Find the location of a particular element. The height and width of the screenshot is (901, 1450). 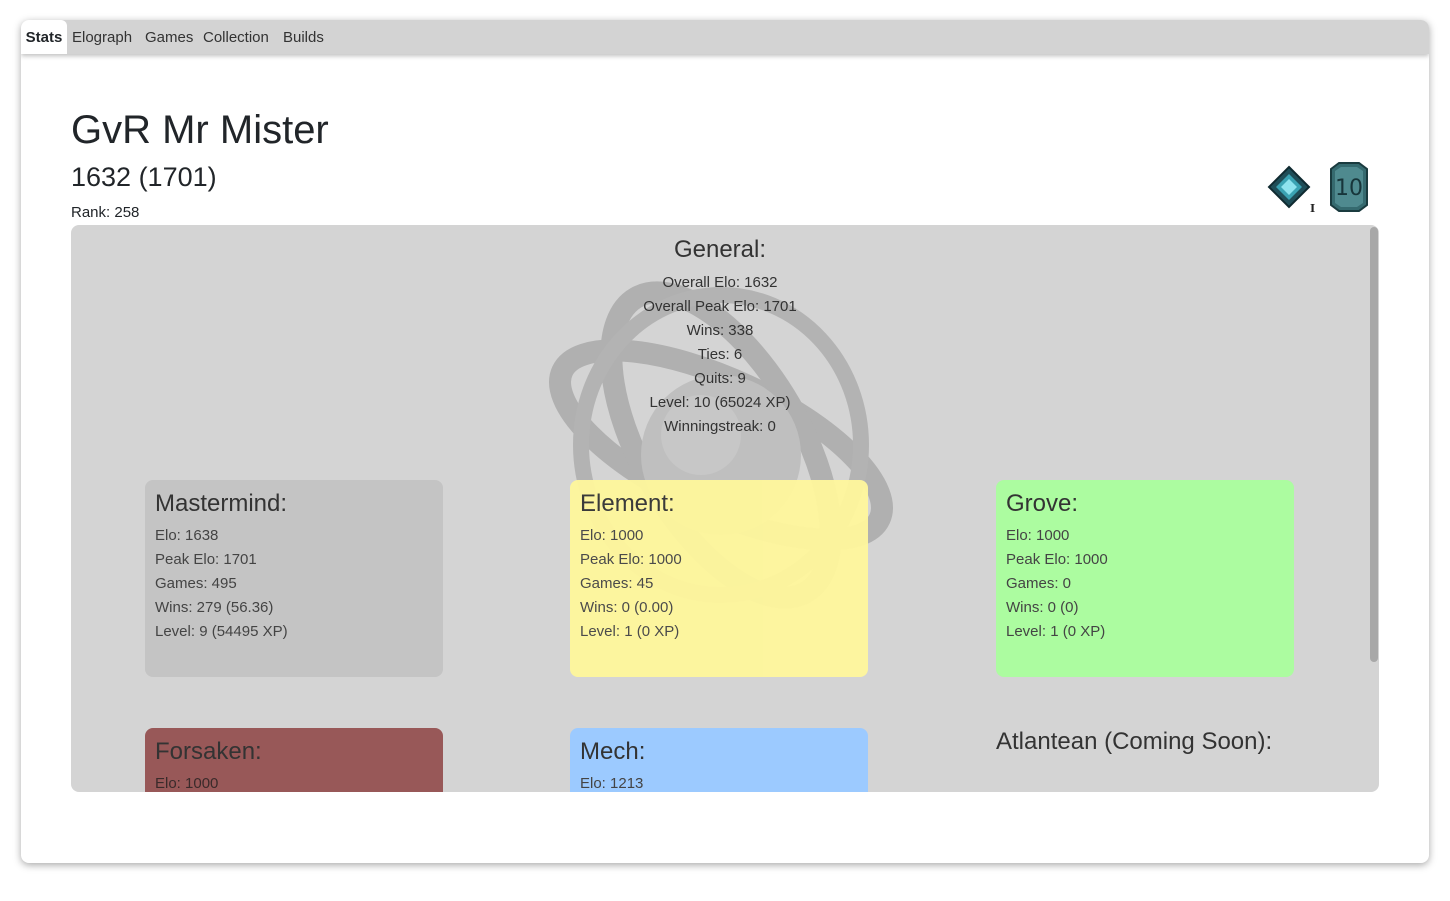

stats-scrollbar is located at coordinates (1374, 444).